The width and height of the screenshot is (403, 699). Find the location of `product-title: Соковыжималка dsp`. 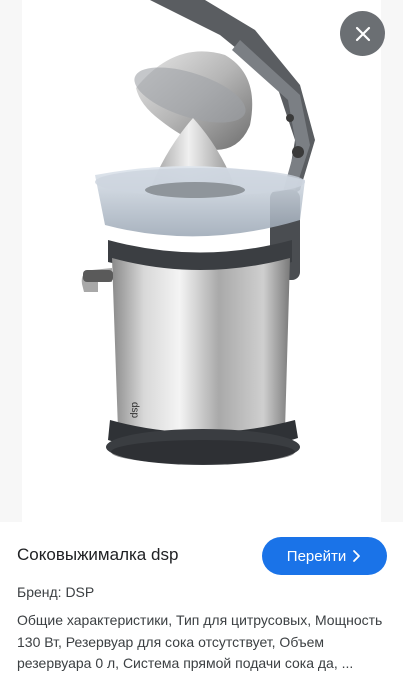

product-title: Соковыжималка dsp is located at coordinates (98, 554).